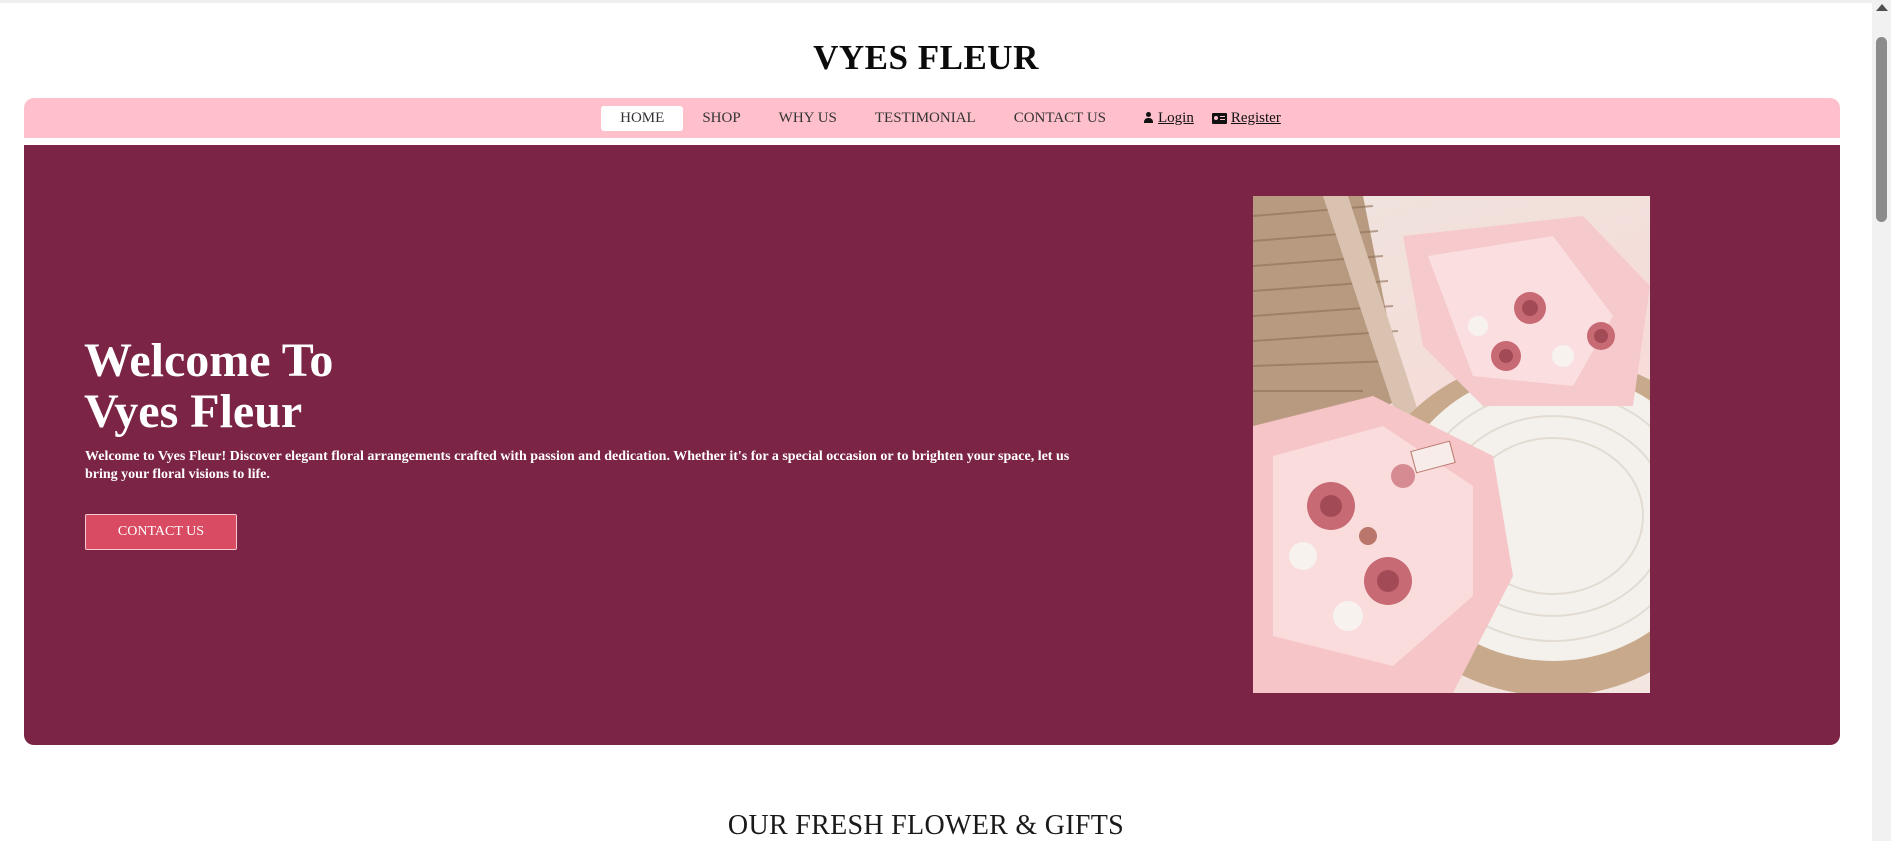  What do you see at coordinates (193, 411) in the screenshot?
I see `hero-title-line2: Vyes Fleur` at bounding box center [193, 411].